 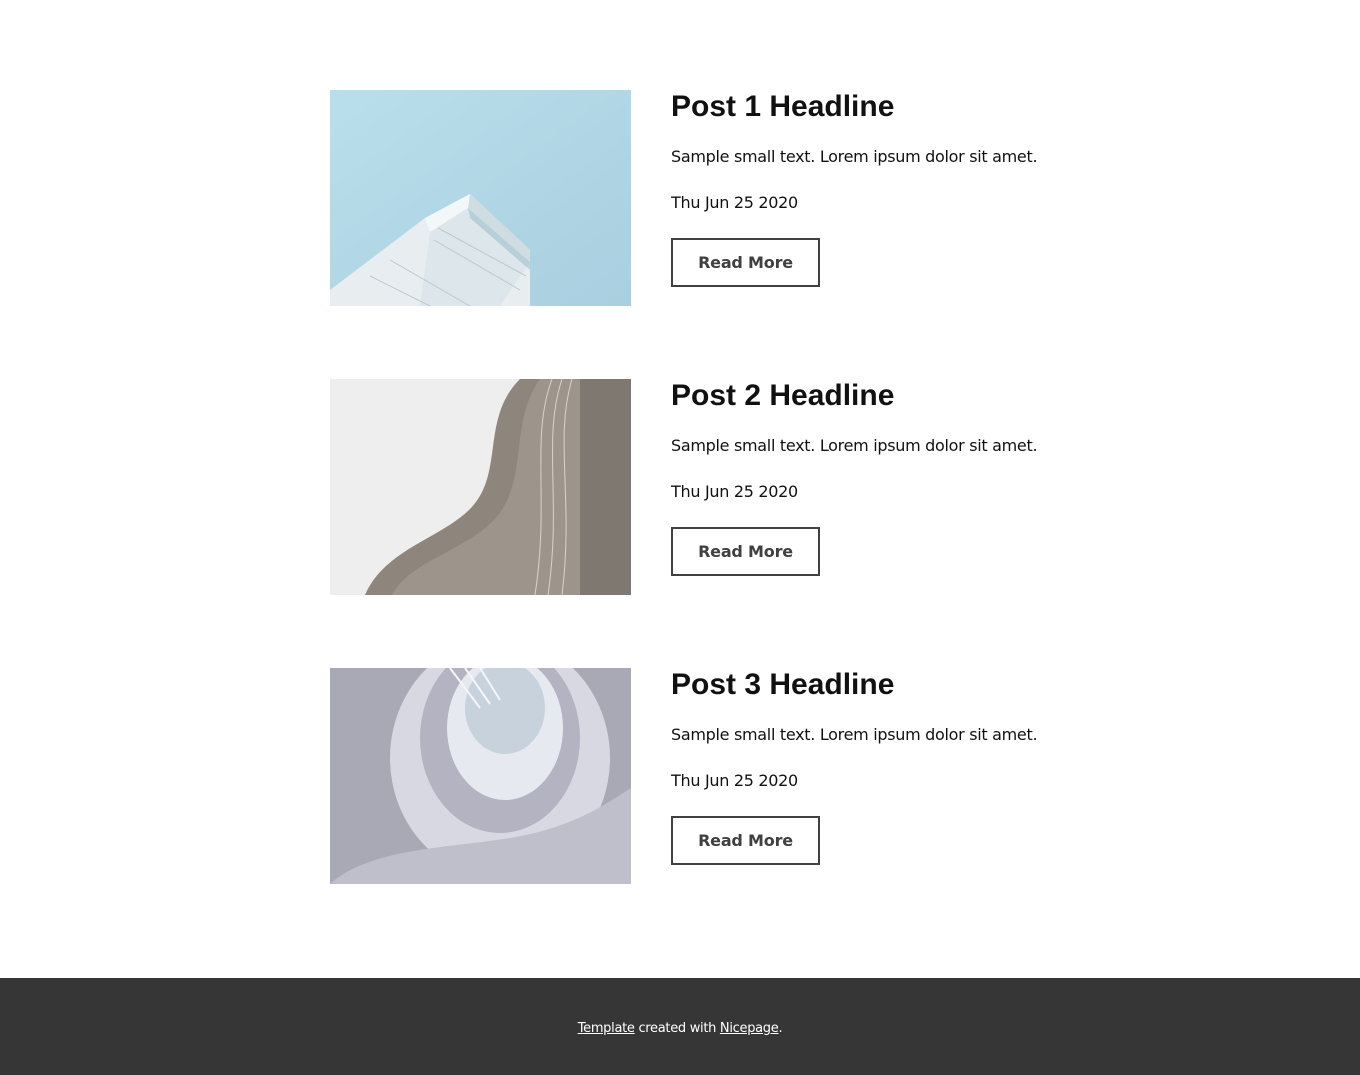 I want to click on post-3-date: Thu Jun 25 2020, so click(x=734, y=780).